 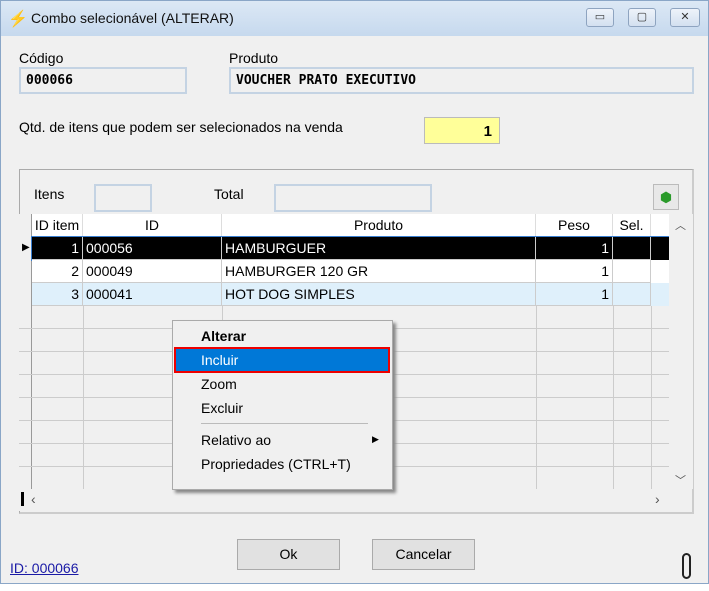 What do you see at coordinates (353, 198) in the screenshot?
I see `total-field` at bounding box center [353, 198].